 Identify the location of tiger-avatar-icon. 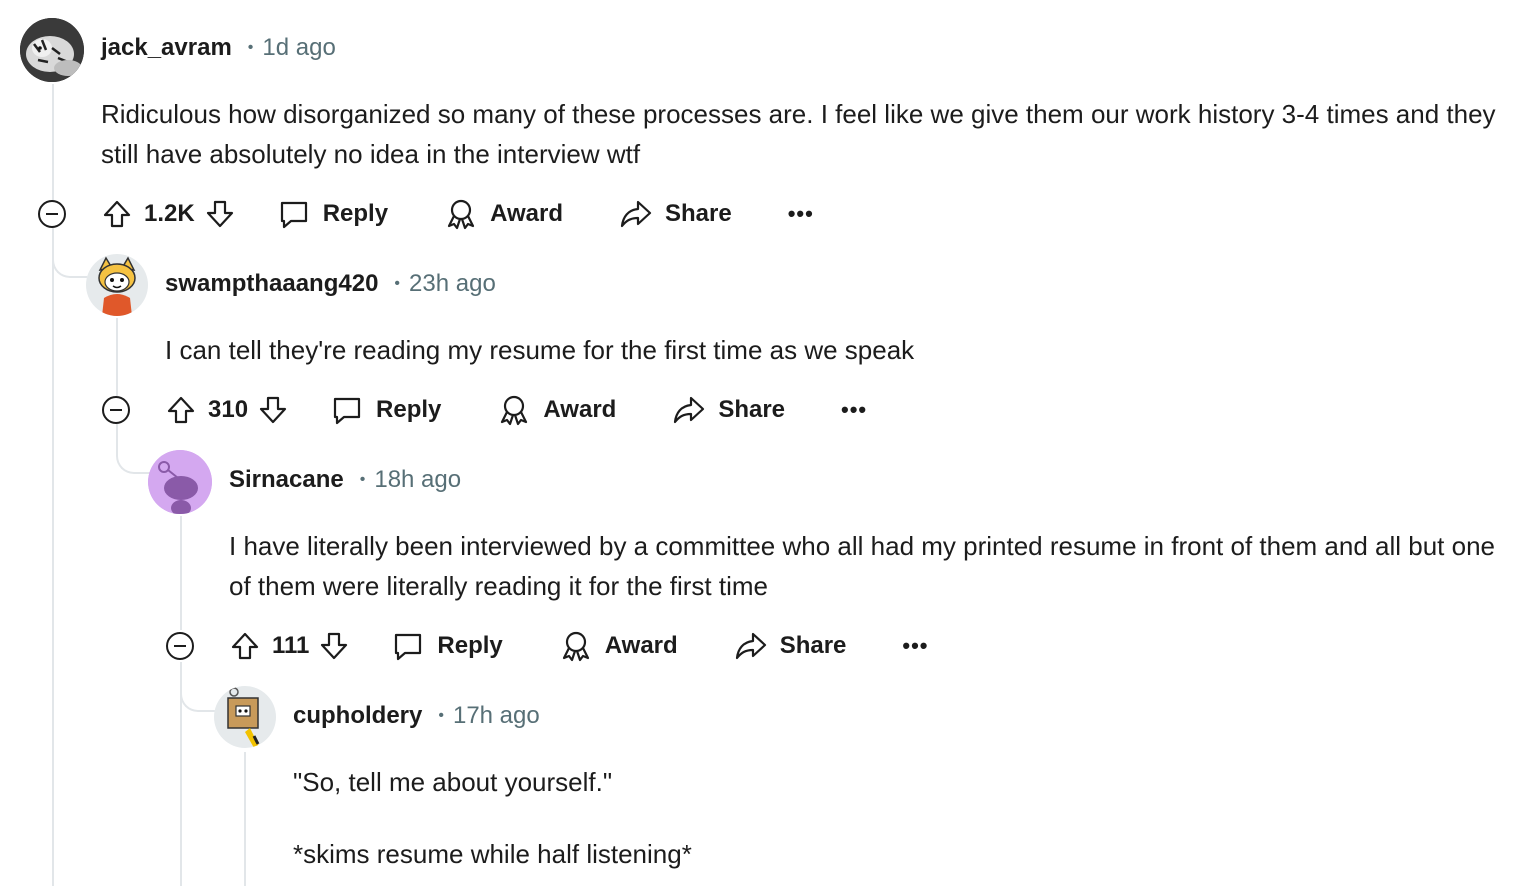
(52, 50).